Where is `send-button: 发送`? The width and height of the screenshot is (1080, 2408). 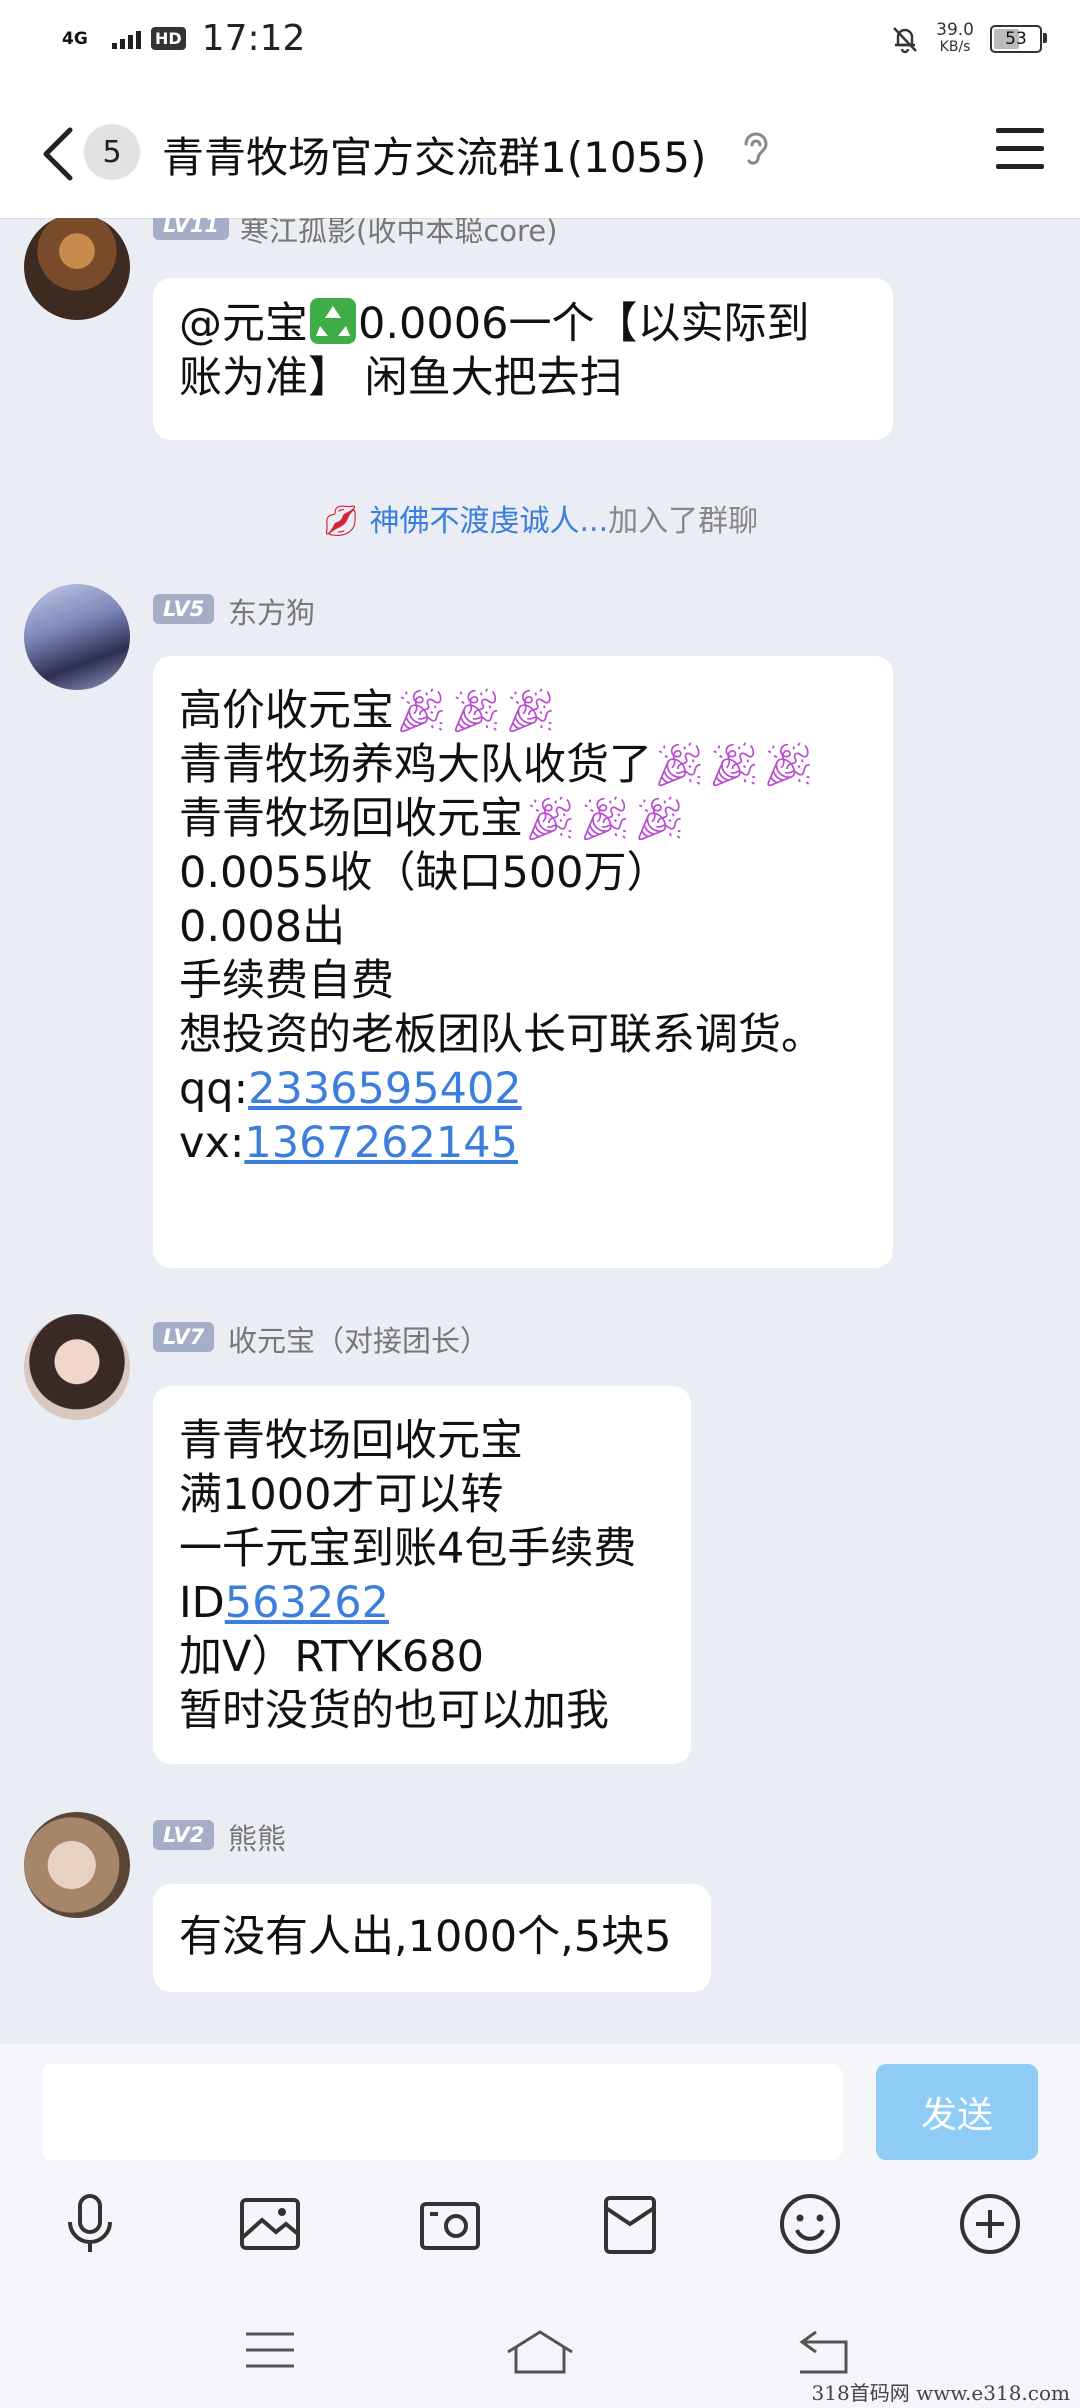 send-button: 发送 is located at coordinates (957, 2112).